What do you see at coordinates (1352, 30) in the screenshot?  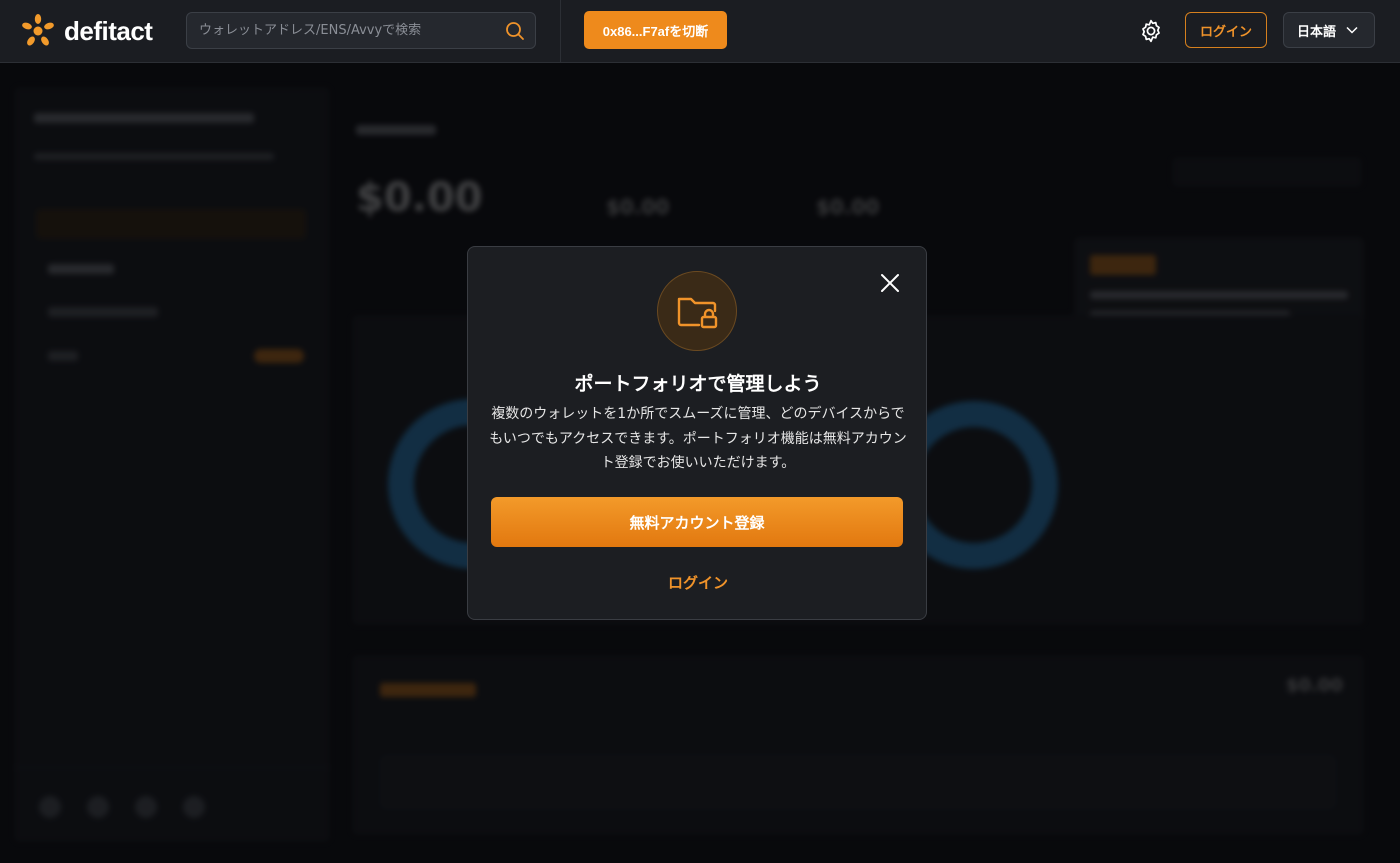 I see `chevron-down-icon` at bounding box center [1352, 30].